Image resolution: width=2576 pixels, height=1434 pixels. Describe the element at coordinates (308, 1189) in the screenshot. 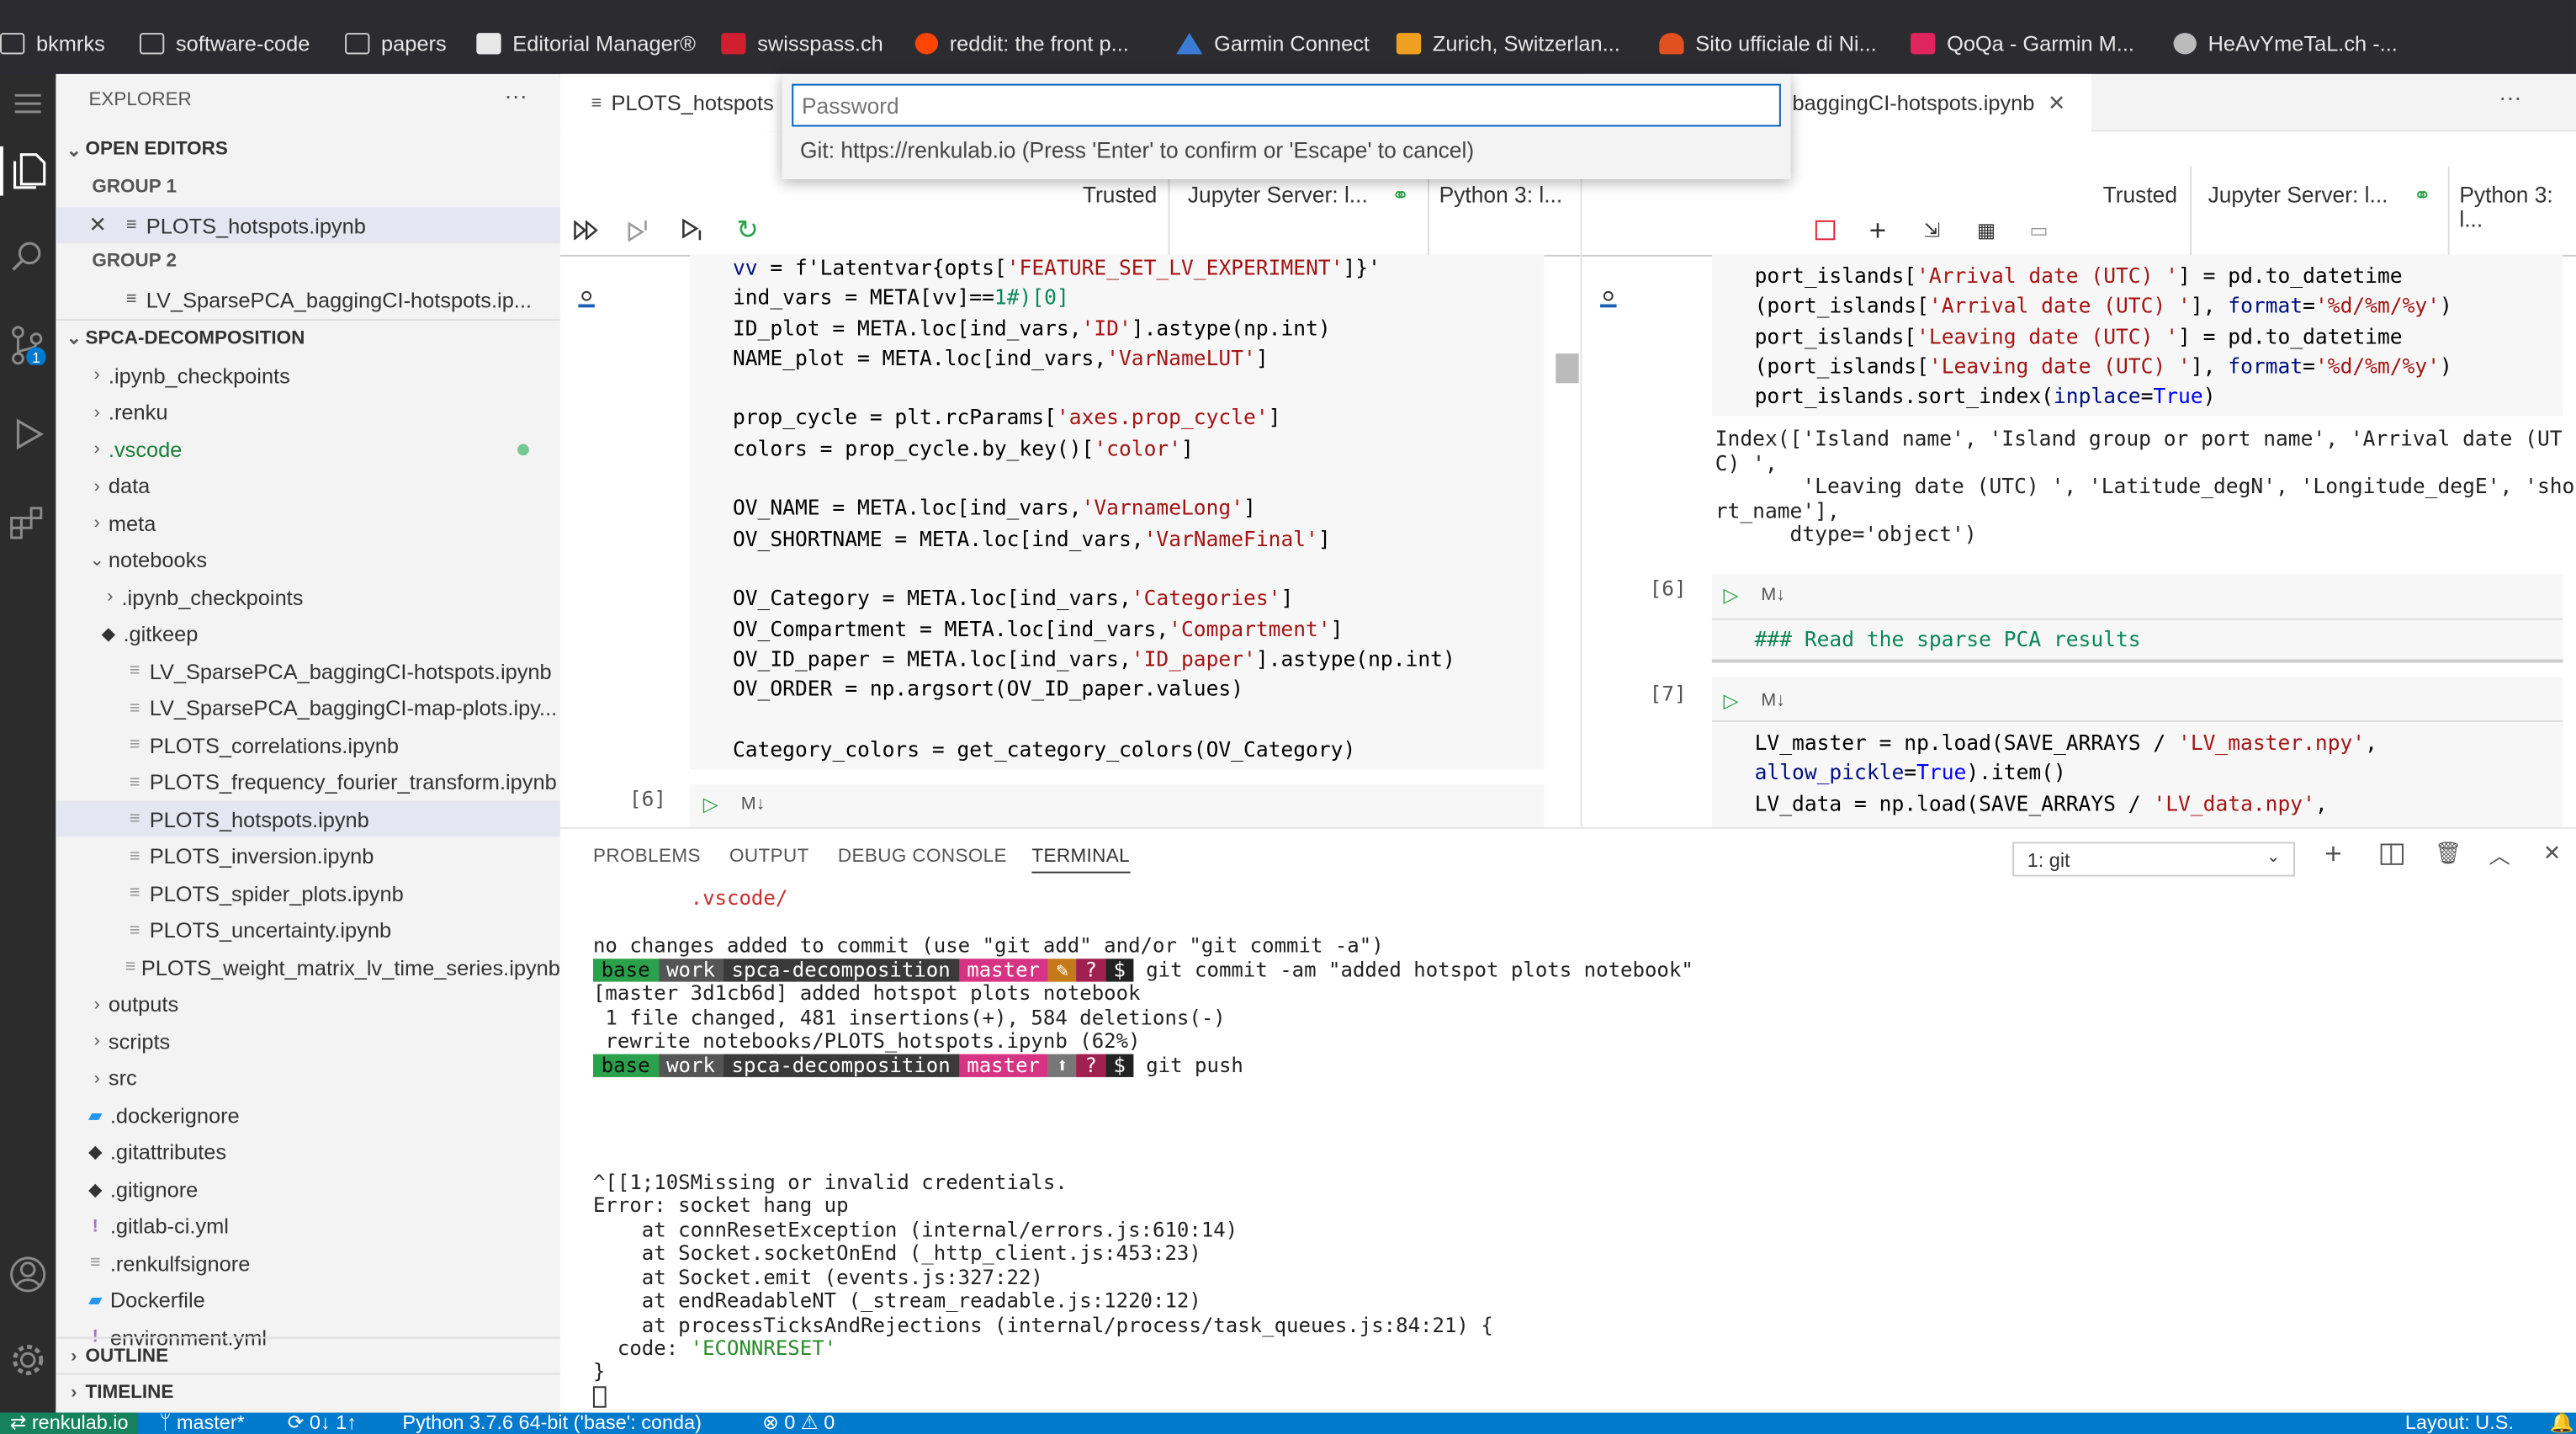

I see `tree-file: ◆ .gitignore` at that location.